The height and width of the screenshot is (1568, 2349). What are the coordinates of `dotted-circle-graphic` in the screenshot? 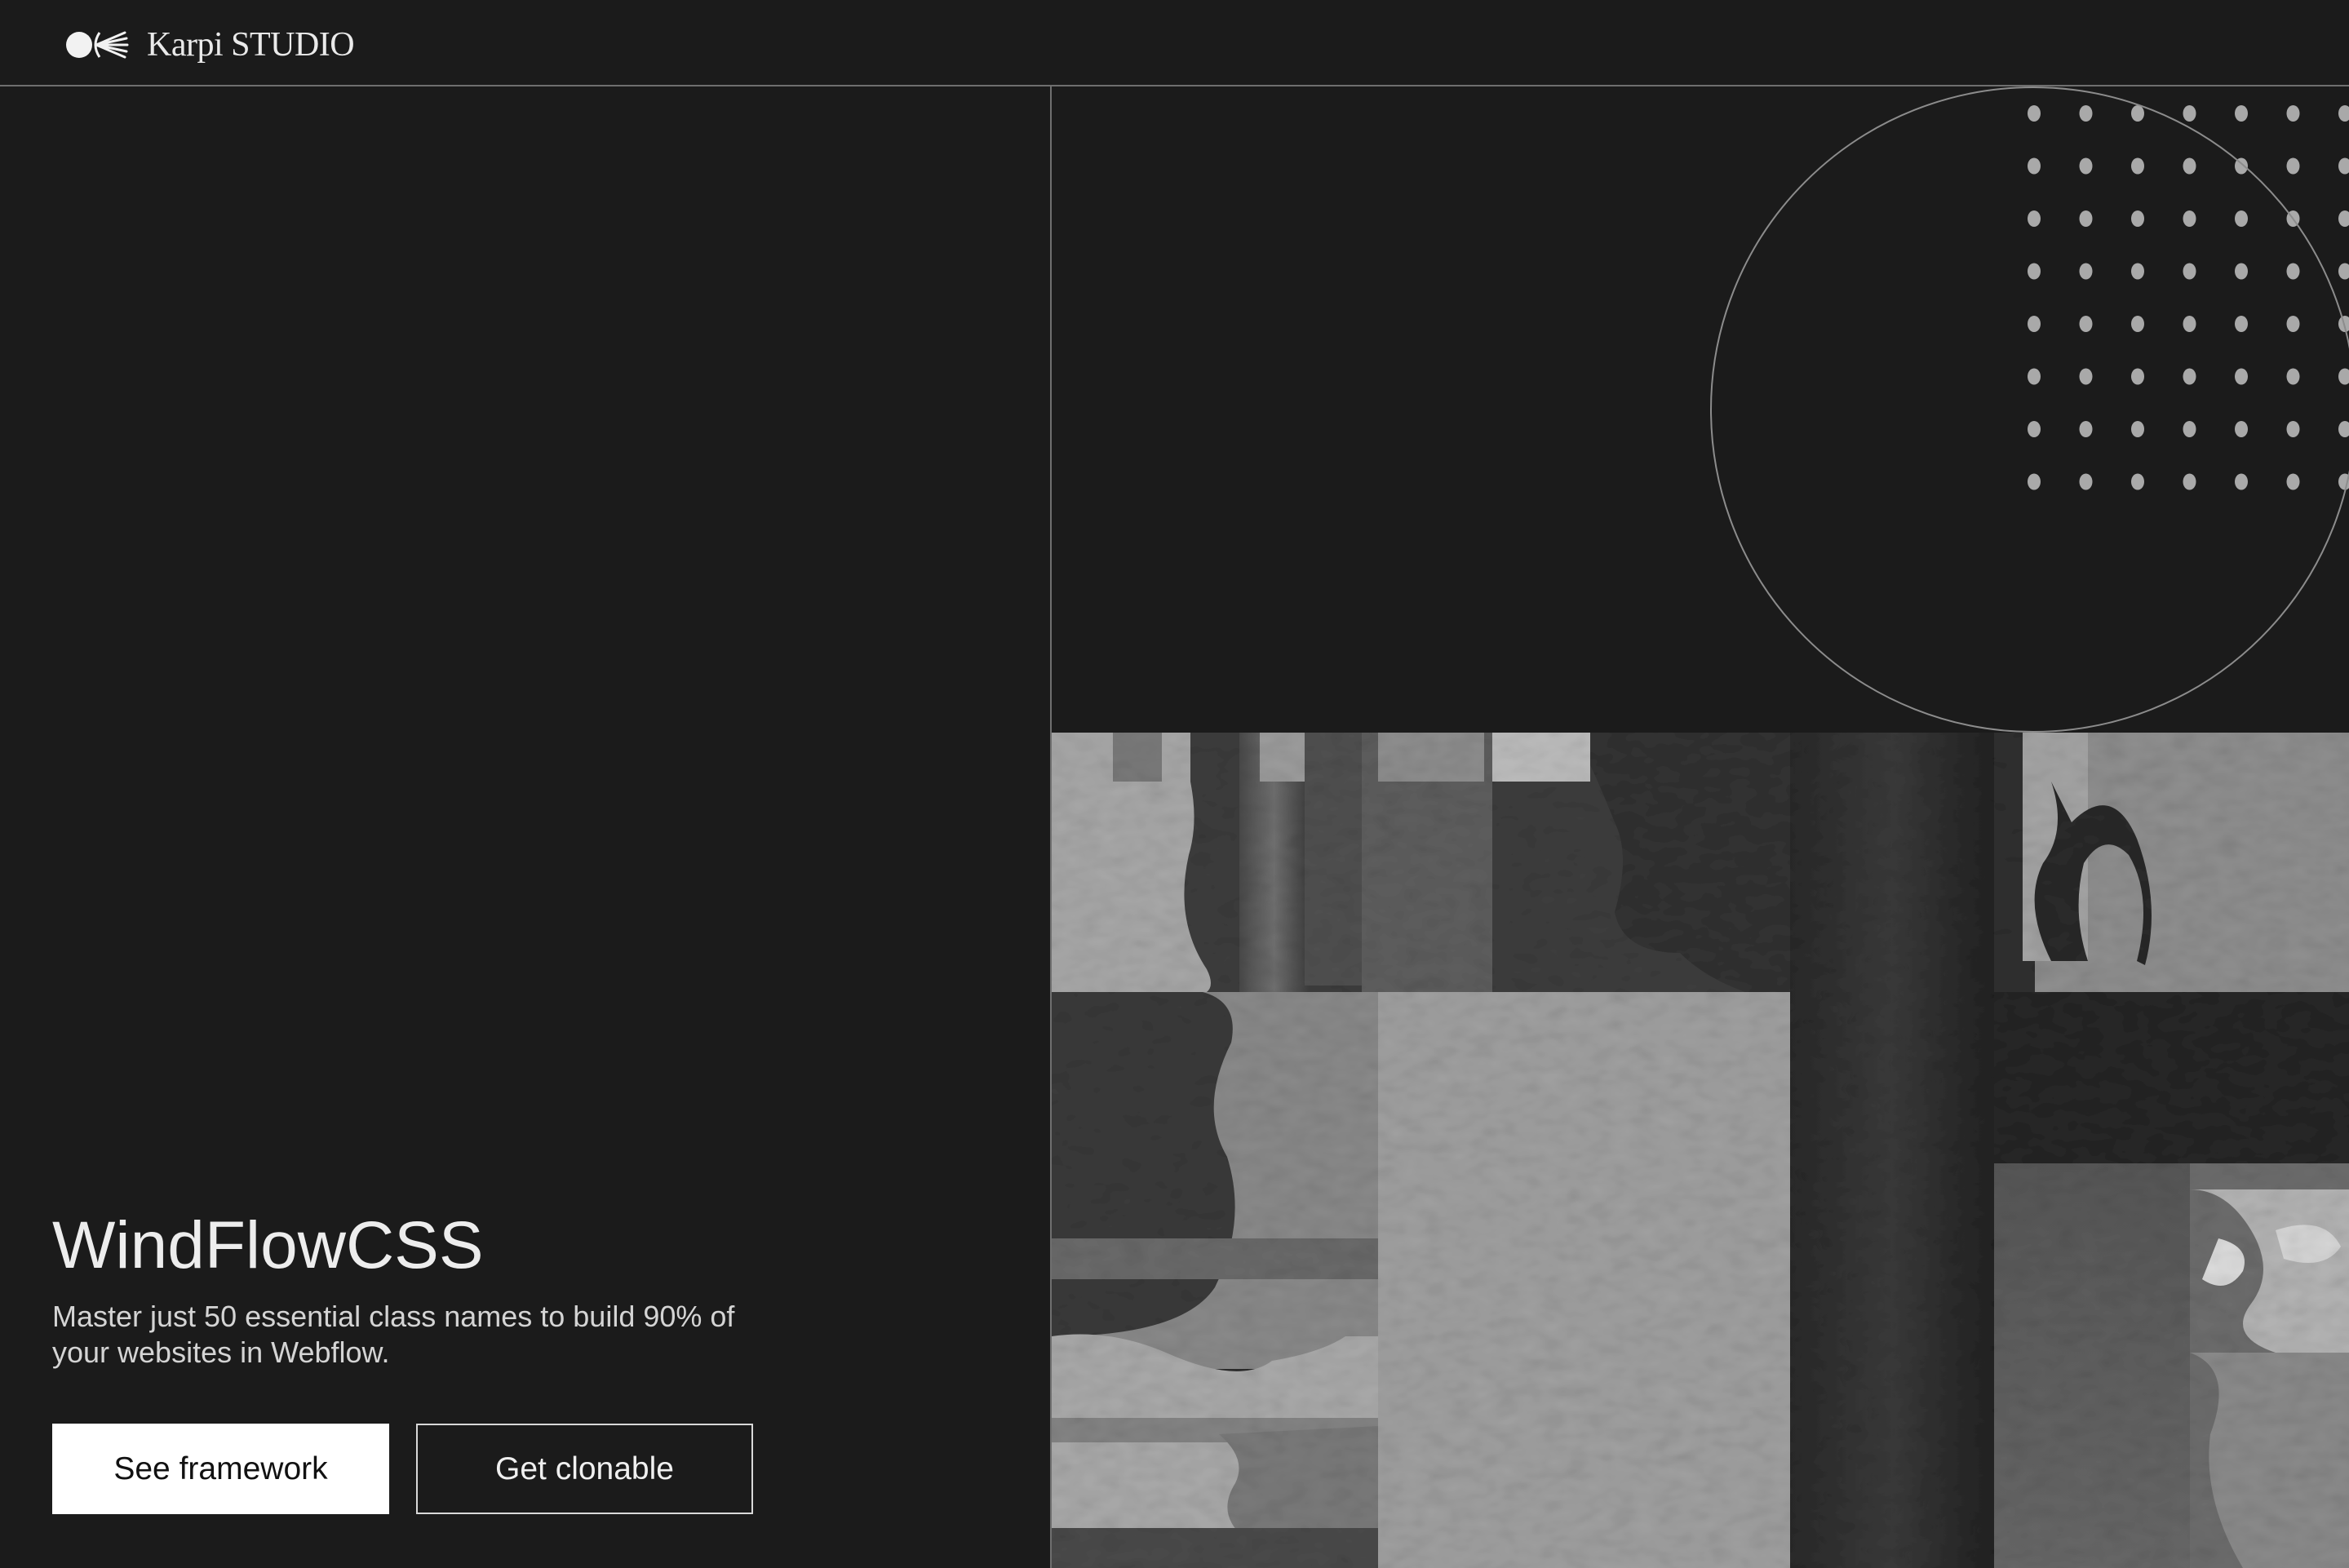 It's located at (2029, 409).